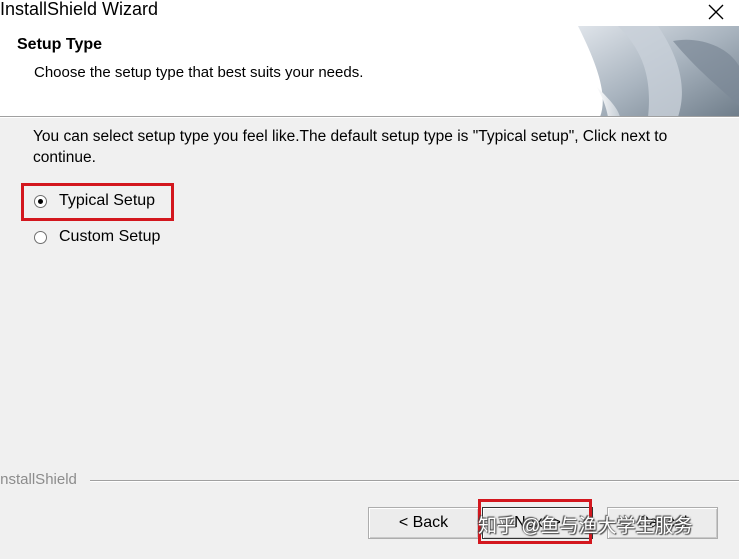 Image resolution: width=739 pixels, height=559 pixels. Describe the element at coordinates (423, 523) in the screenshot. I see `back-button: < Back` at that location.